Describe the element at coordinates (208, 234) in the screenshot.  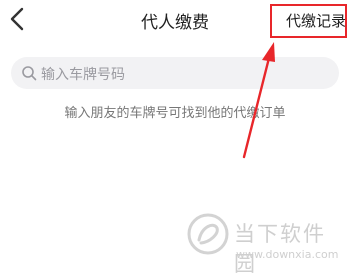
I see `downxia-logo-icon` at that location.